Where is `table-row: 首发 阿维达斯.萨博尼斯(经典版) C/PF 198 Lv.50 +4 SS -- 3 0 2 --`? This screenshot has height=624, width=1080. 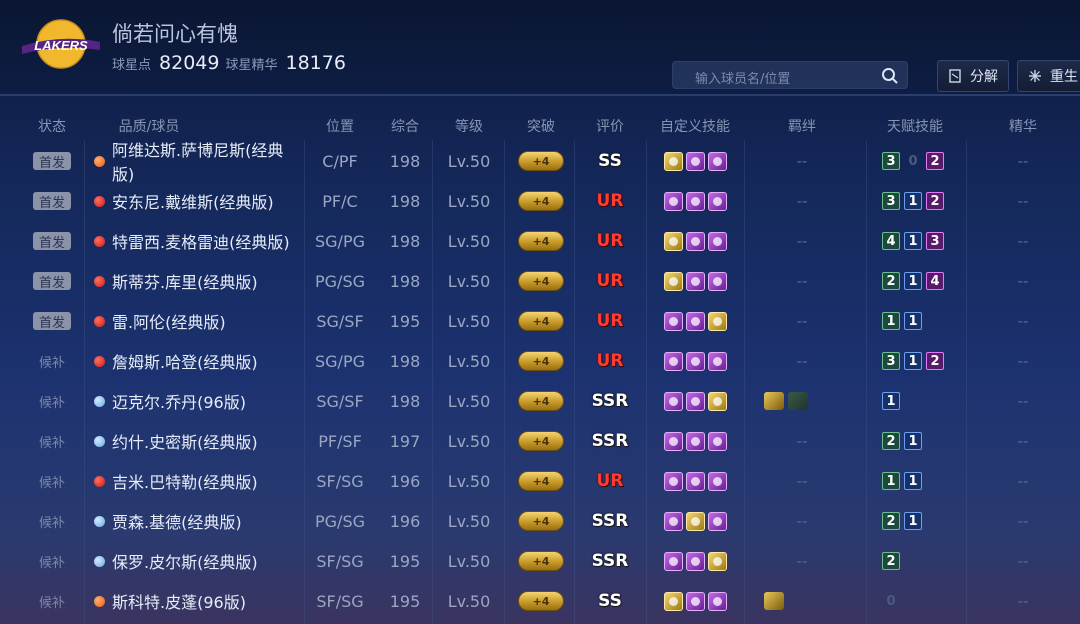
table-row: 首发 阿维达斯.萨博尼斯(经典版) C/PF 198 Lv.50 +4 SS -- 3 0 2 -- is located at coordinates (540, 162).